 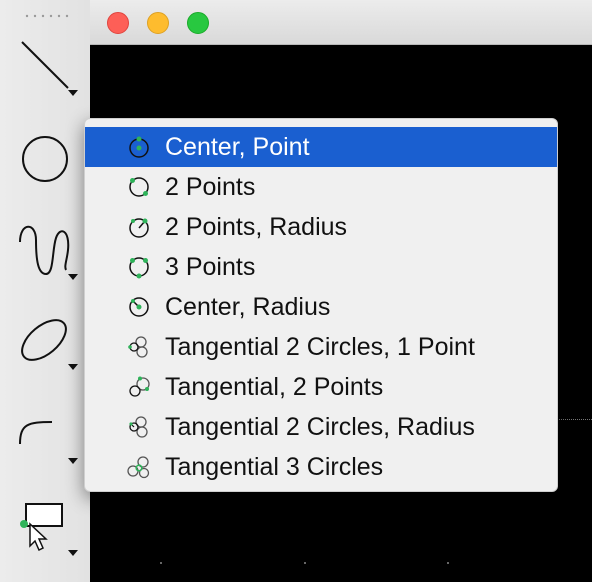 I want to click on menu-item-2-points-radius: 2 Points, Radius, so click(x=321, y=227).